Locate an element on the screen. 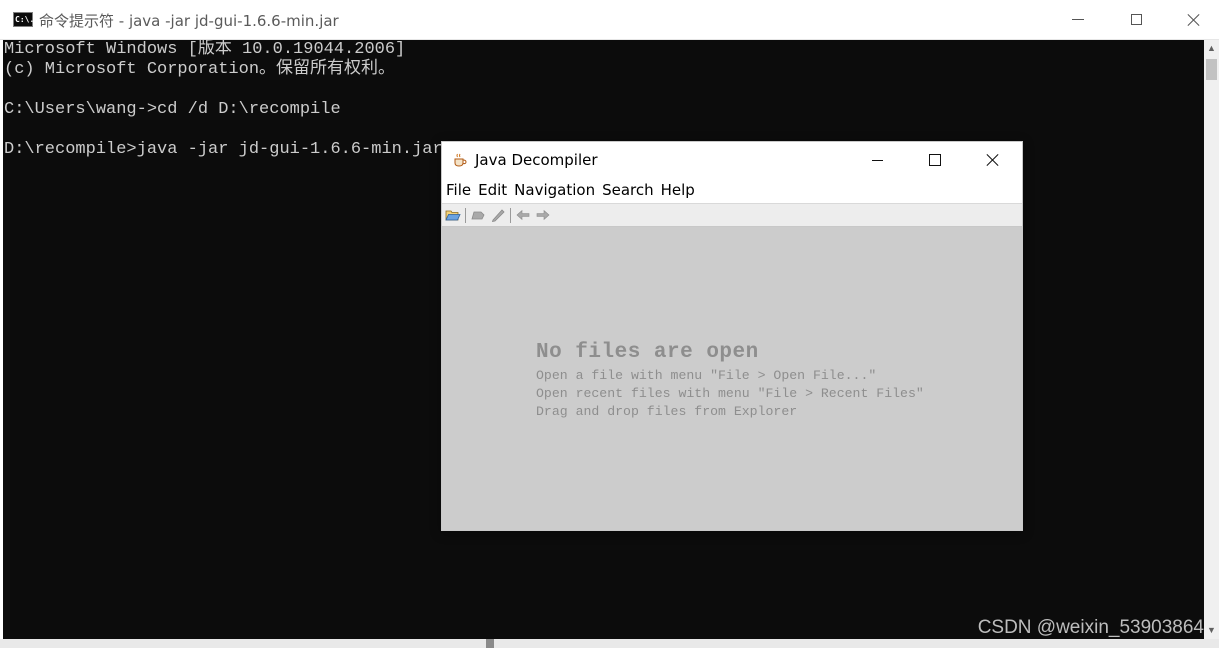  jd-toolbar is located at coordinates (732, 215).